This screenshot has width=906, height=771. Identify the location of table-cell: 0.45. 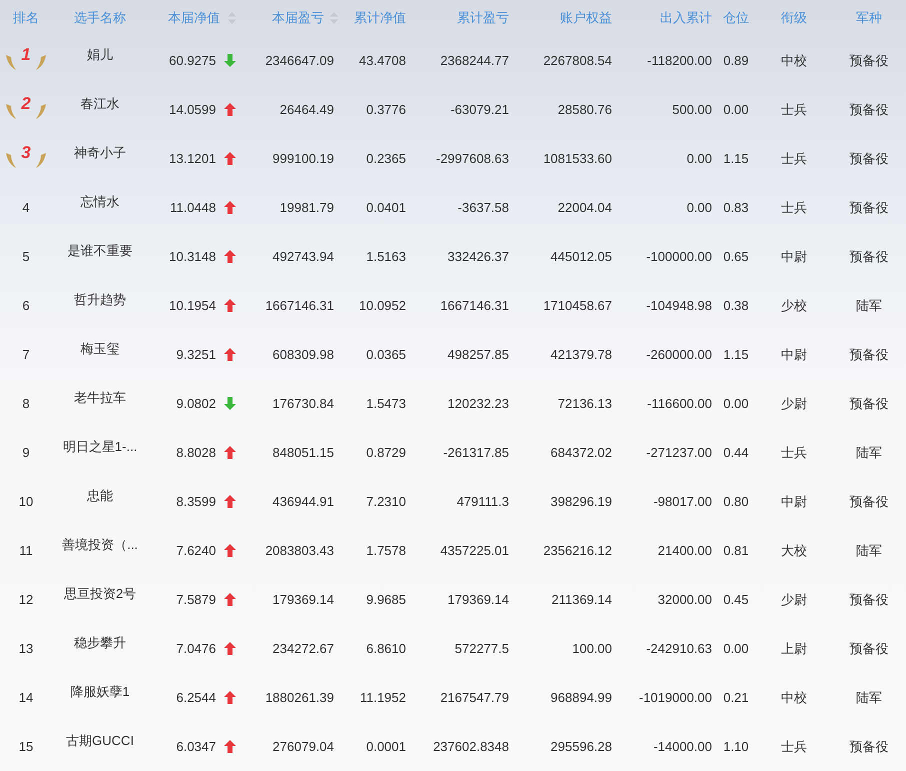
(736, 599).